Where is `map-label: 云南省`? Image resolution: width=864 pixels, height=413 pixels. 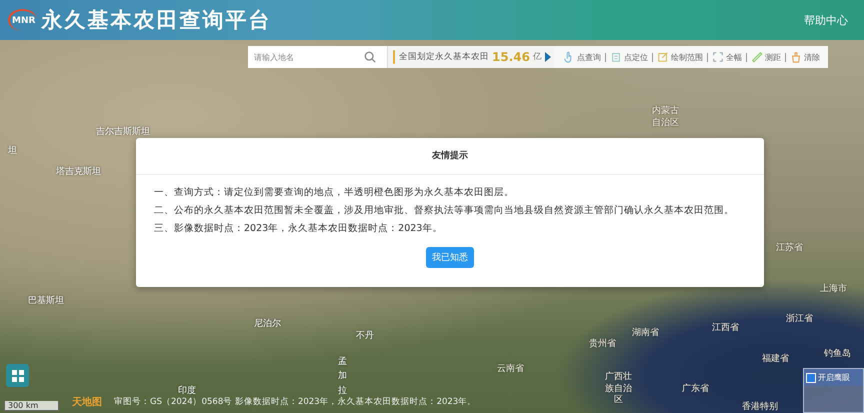 map-label: 云南省 is located at coordinates (510, 368).